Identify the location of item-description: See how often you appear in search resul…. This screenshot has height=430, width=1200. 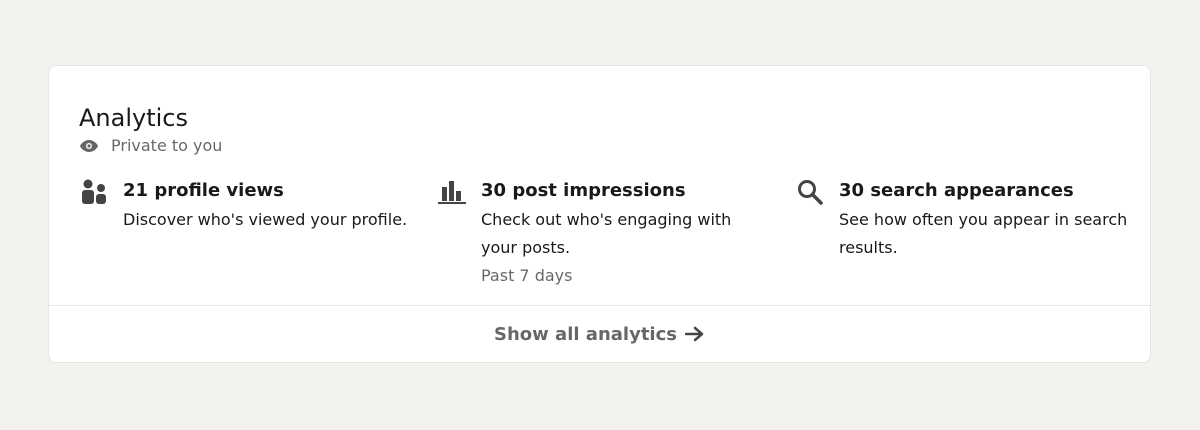
(983, 233).